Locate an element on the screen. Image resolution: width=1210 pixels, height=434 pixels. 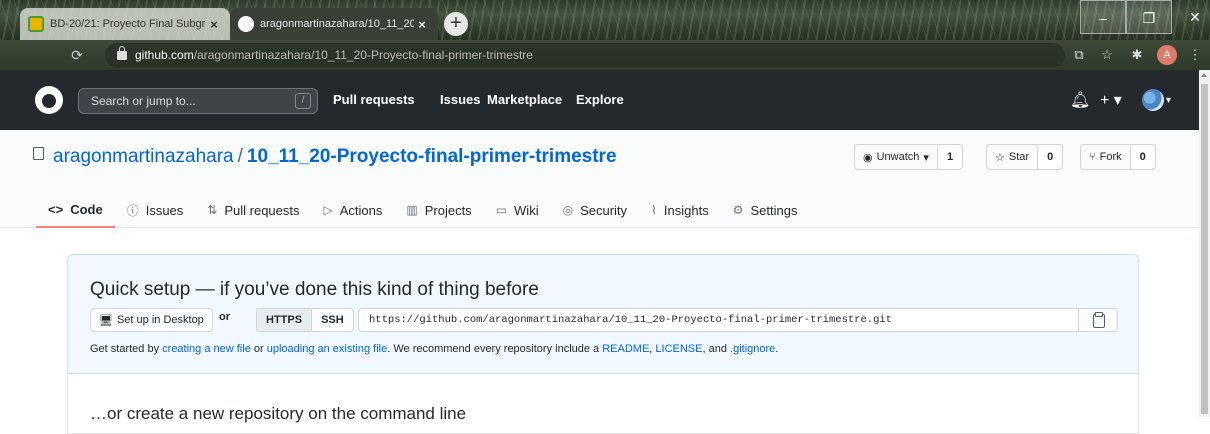
fork-icon: ⑂ is located at coordinates (1092, 157).